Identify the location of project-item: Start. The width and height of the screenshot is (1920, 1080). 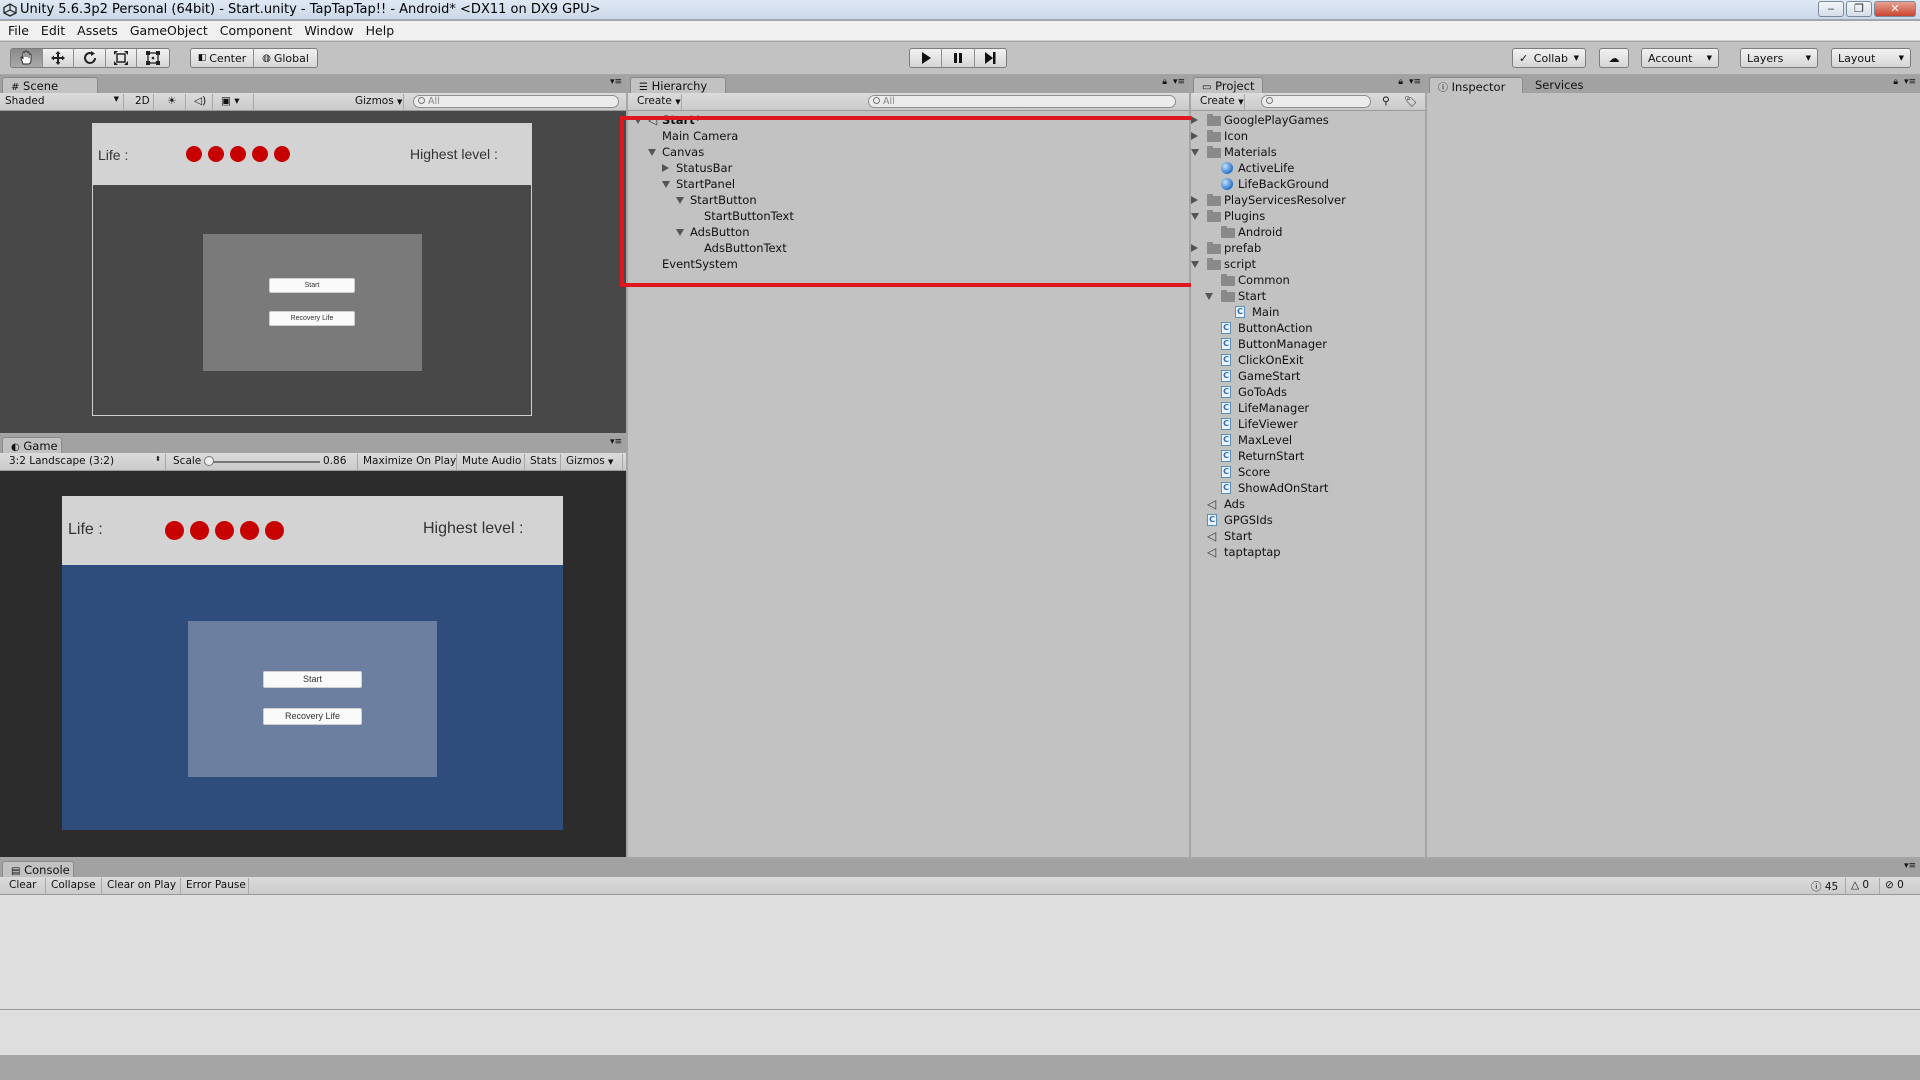
(1306, 296).